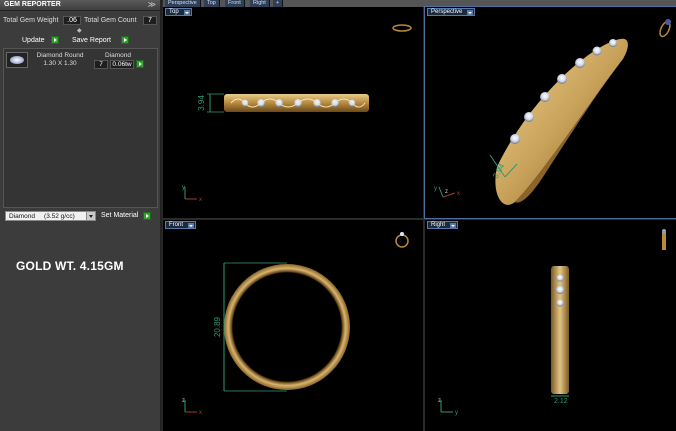  I want to click on viewport-tab-strip: Perspective Top Front Right +, so click(419, 3).